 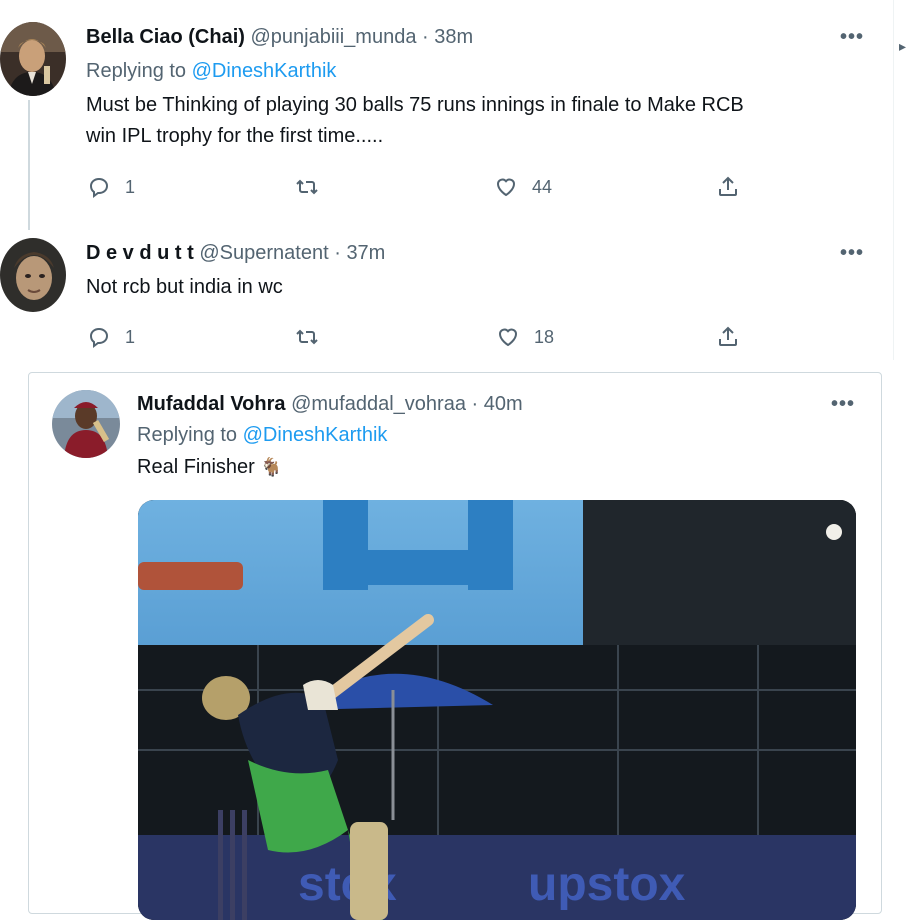 What do you see at coordinates (523, 187) in the screenshot?
I see `like-button: 44` at bounding box center [523, 187].